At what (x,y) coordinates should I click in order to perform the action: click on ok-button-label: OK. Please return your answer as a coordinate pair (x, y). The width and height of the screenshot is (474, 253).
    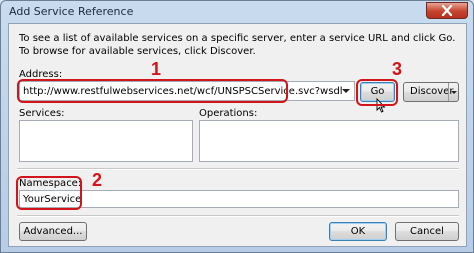
    Looking at the image, I should click on (358, 231).